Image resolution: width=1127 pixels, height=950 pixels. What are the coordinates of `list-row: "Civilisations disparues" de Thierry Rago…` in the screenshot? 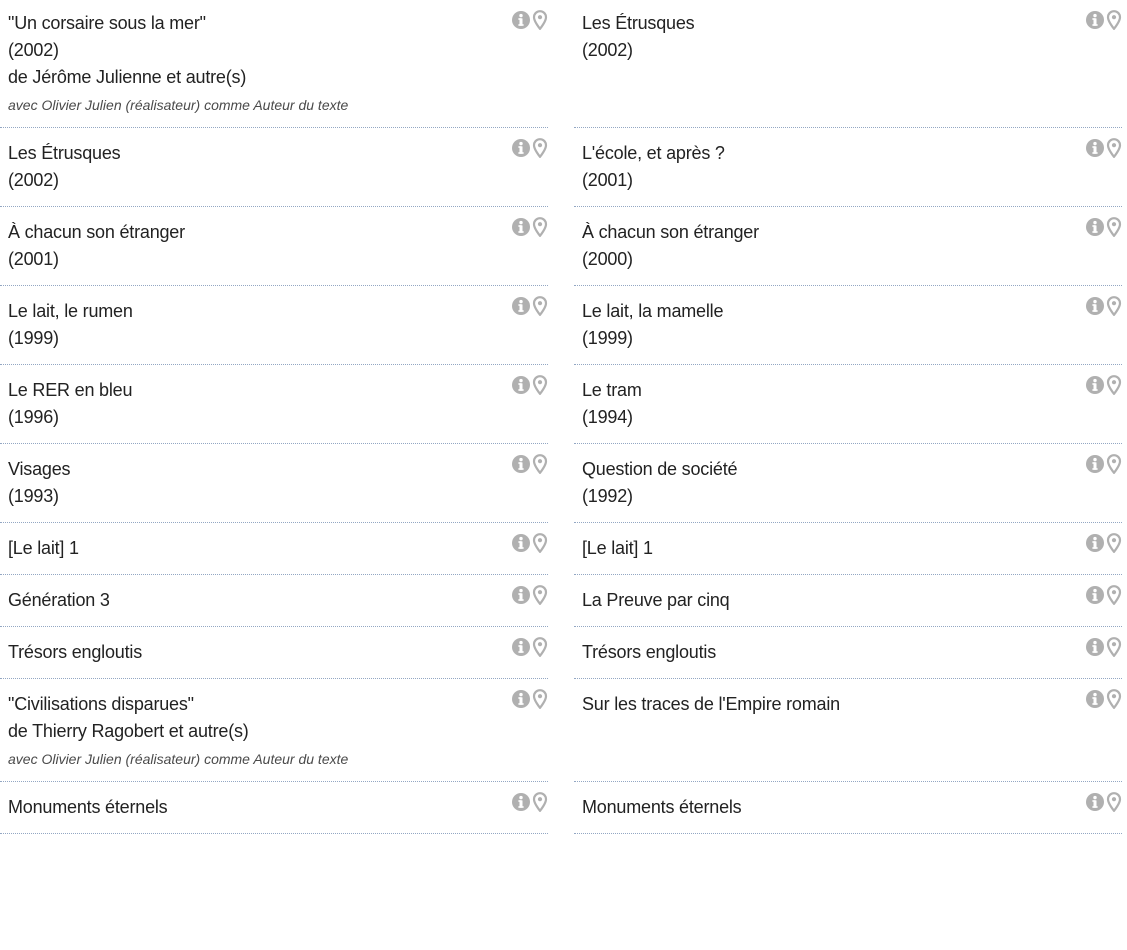 It's located at (563, 730).